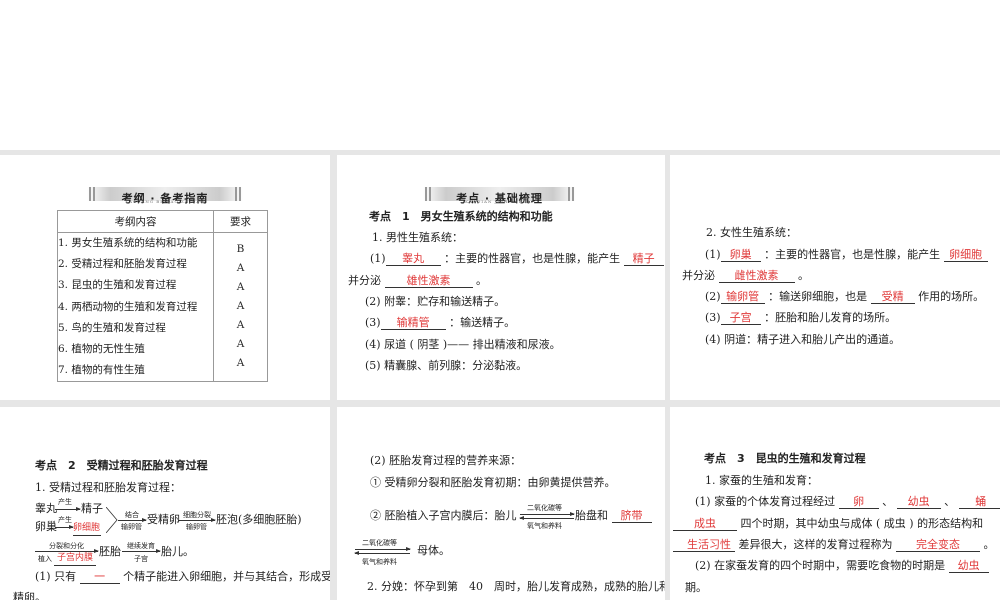 Image resolution: width=1000 pixels, height=600 pixels. I want to click on text-segment: ：胚胎和胎儿发育的场所。, so click(830, 317).